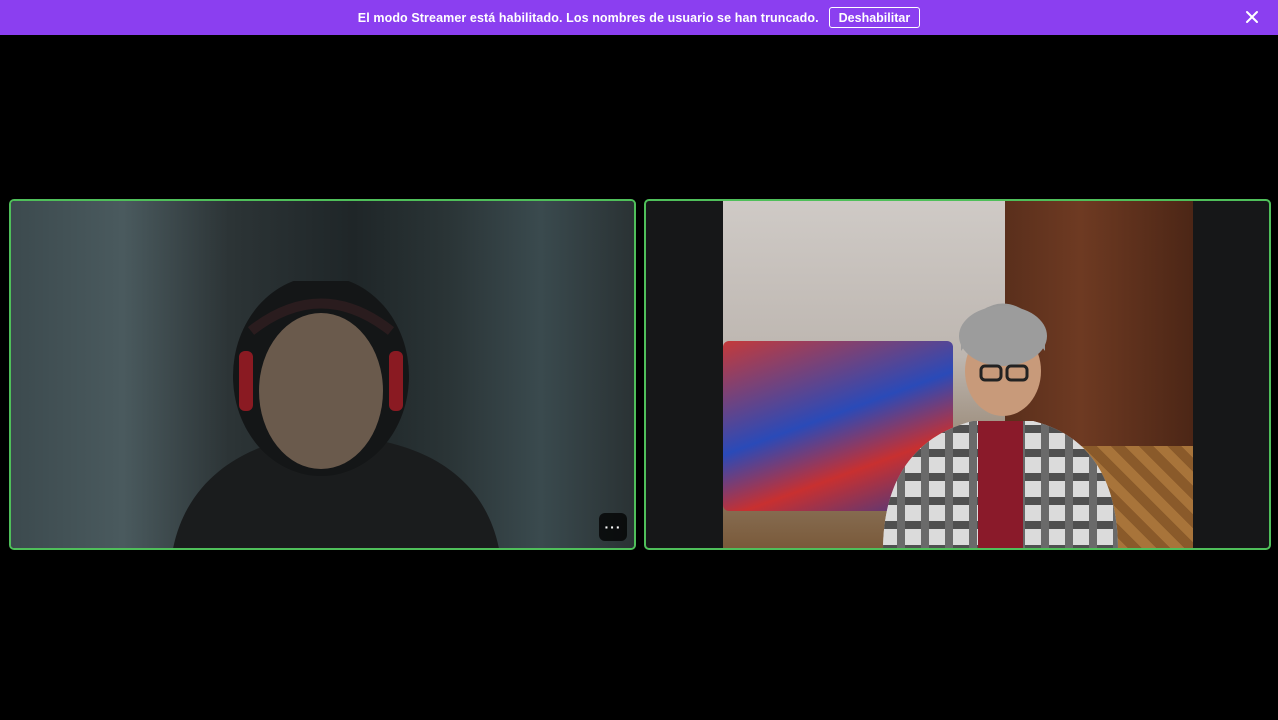  I want to click on more-options-button: ···, so click(613, 527).